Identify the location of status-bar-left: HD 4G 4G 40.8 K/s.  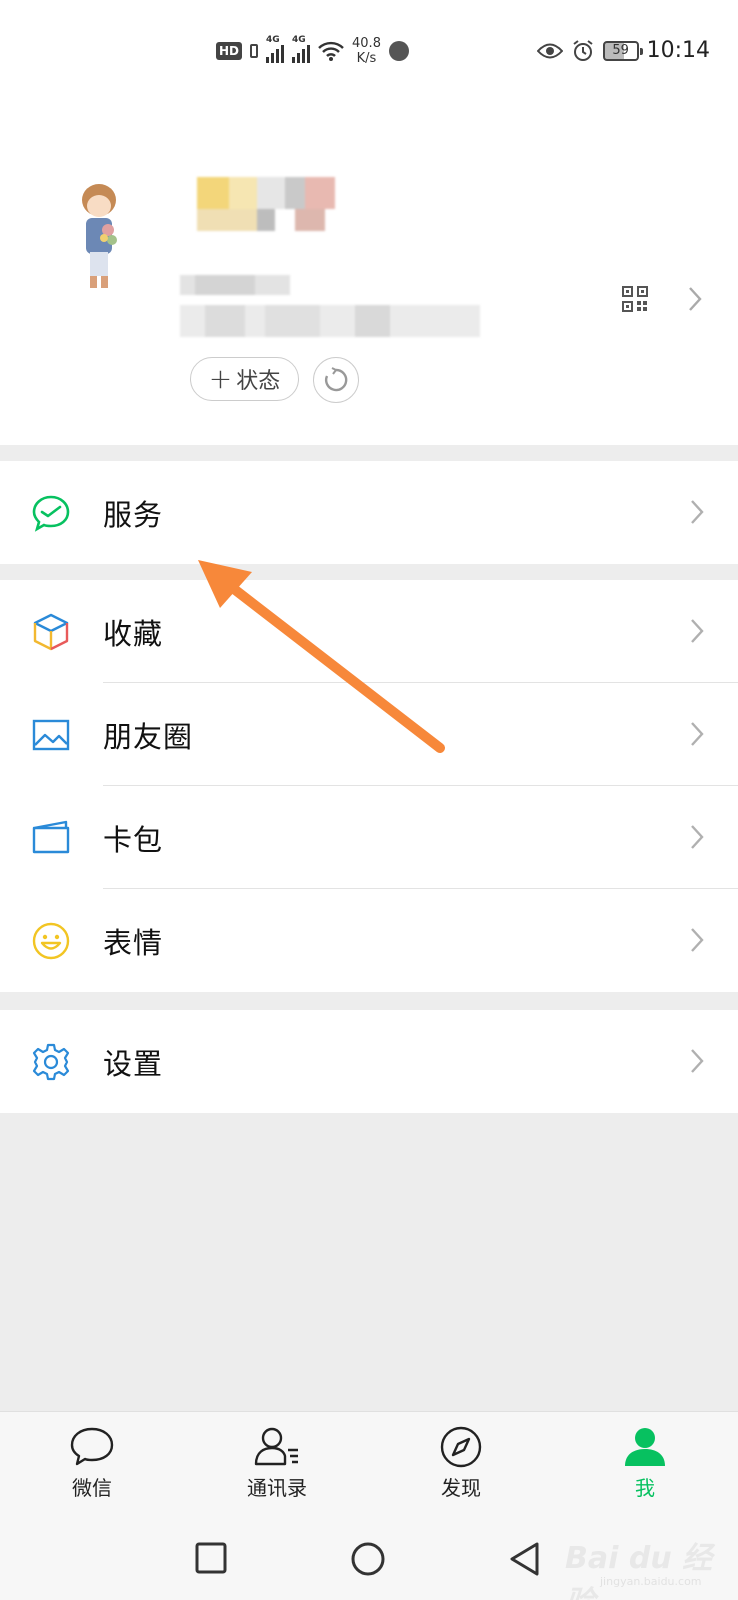
(312, 50).